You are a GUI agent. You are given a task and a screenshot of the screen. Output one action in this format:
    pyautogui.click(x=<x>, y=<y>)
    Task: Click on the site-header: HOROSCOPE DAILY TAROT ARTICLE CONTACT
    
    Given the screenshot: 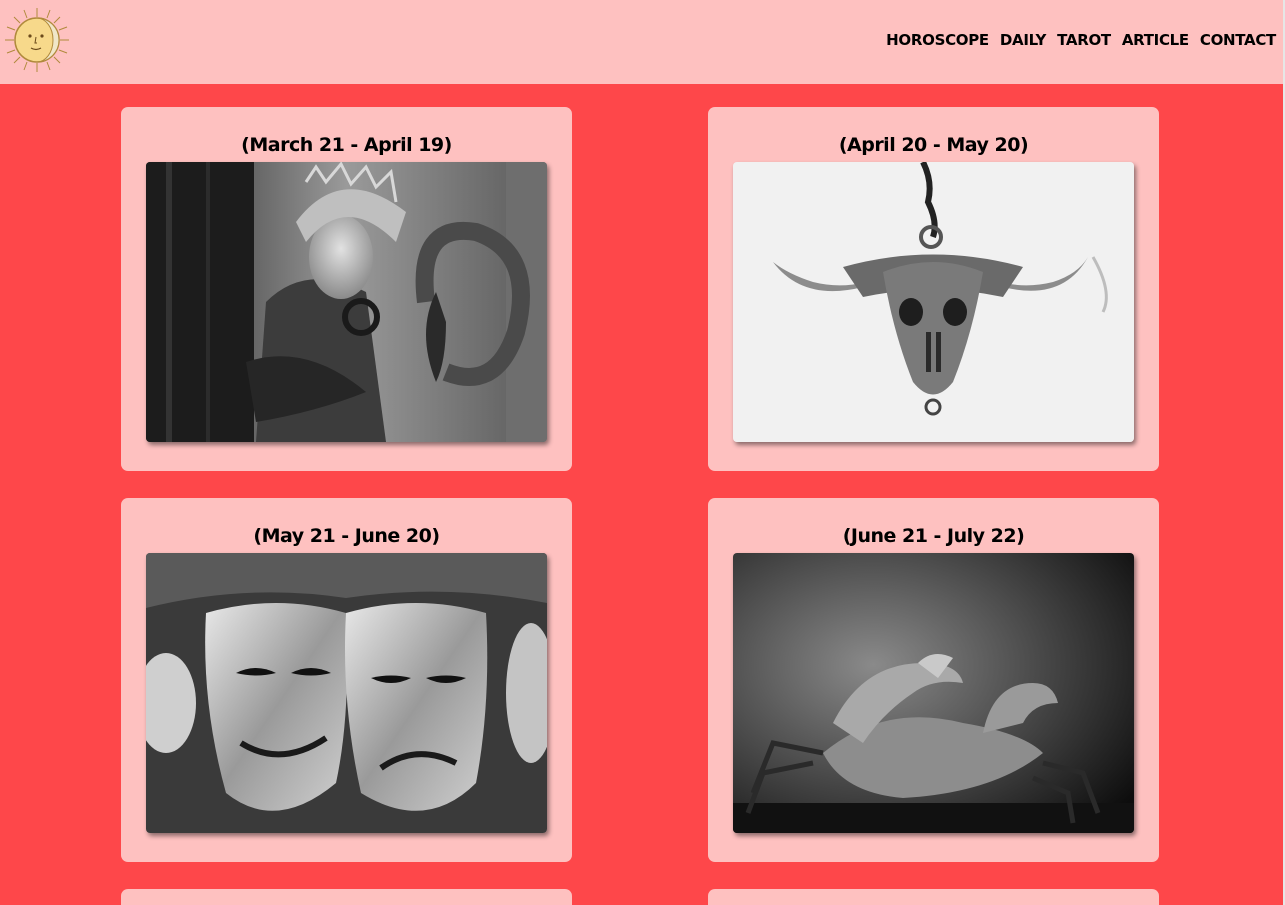 What is the action you would take?
    pyautogui.click(x=641, y=42)
    